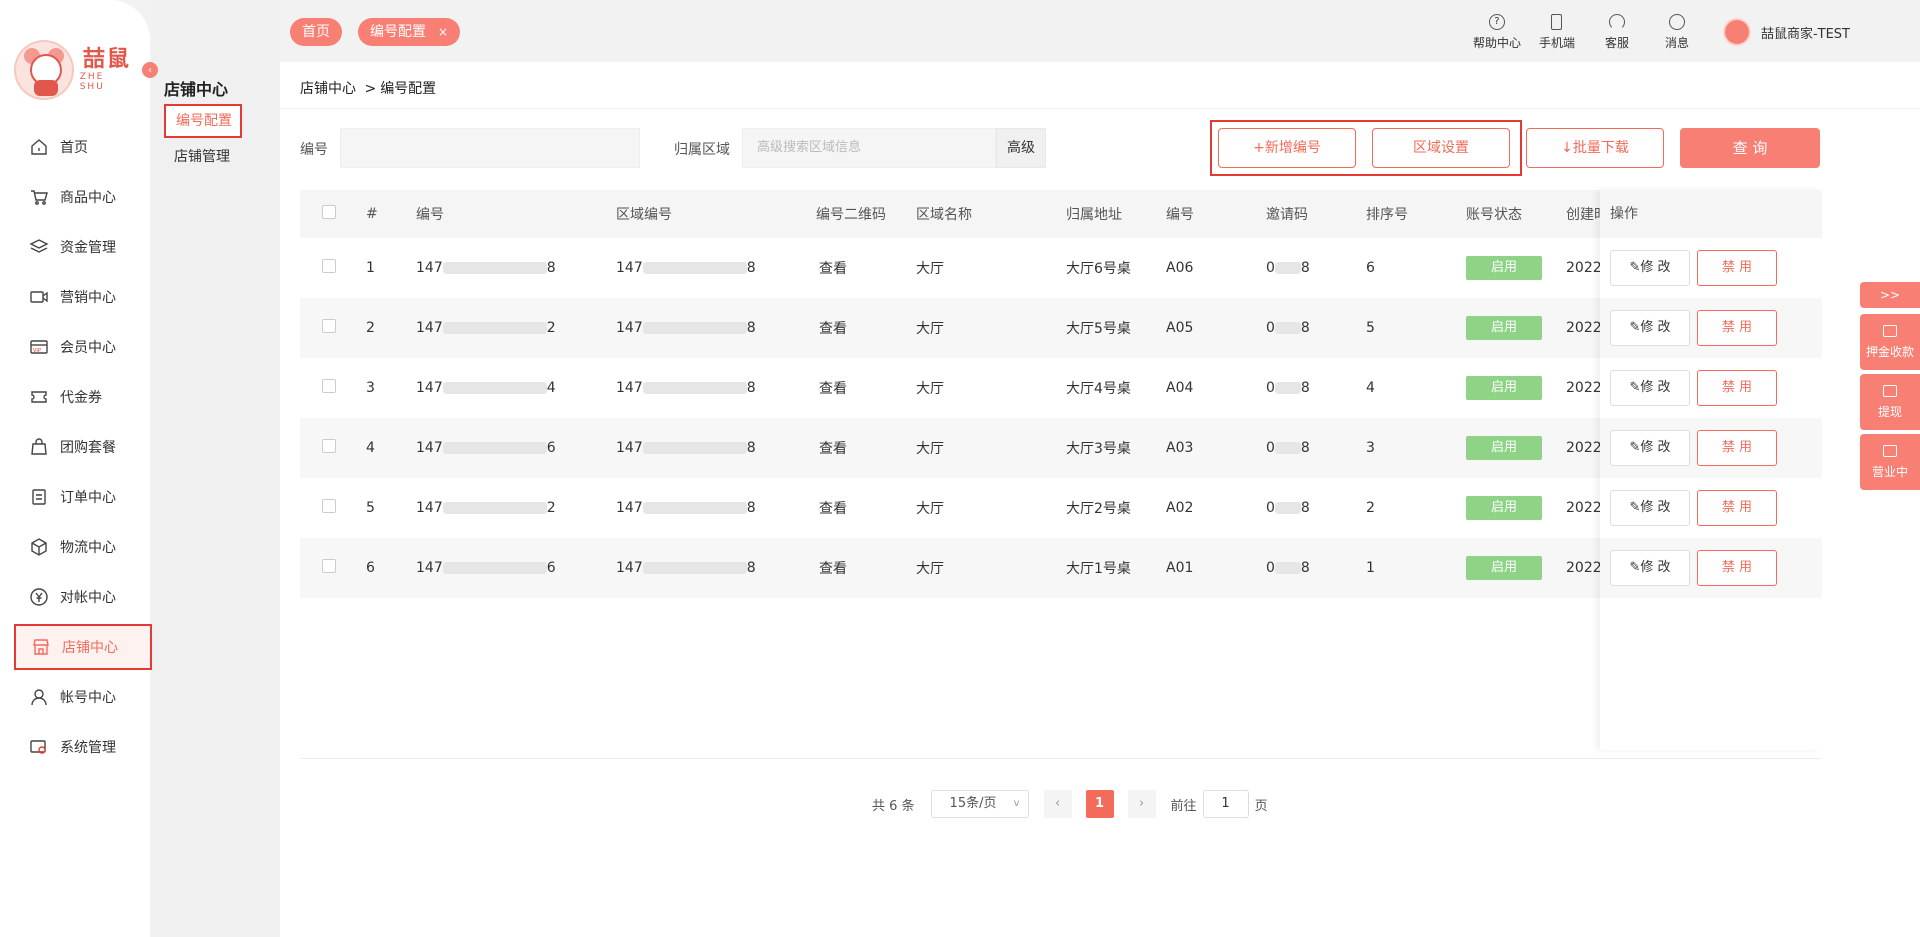 The image size is (1920, 937). Describe the element at coordinates (83, 597) in the screenshot. I see `sidebar-item-reconciliation: 对帐中心` at that location.